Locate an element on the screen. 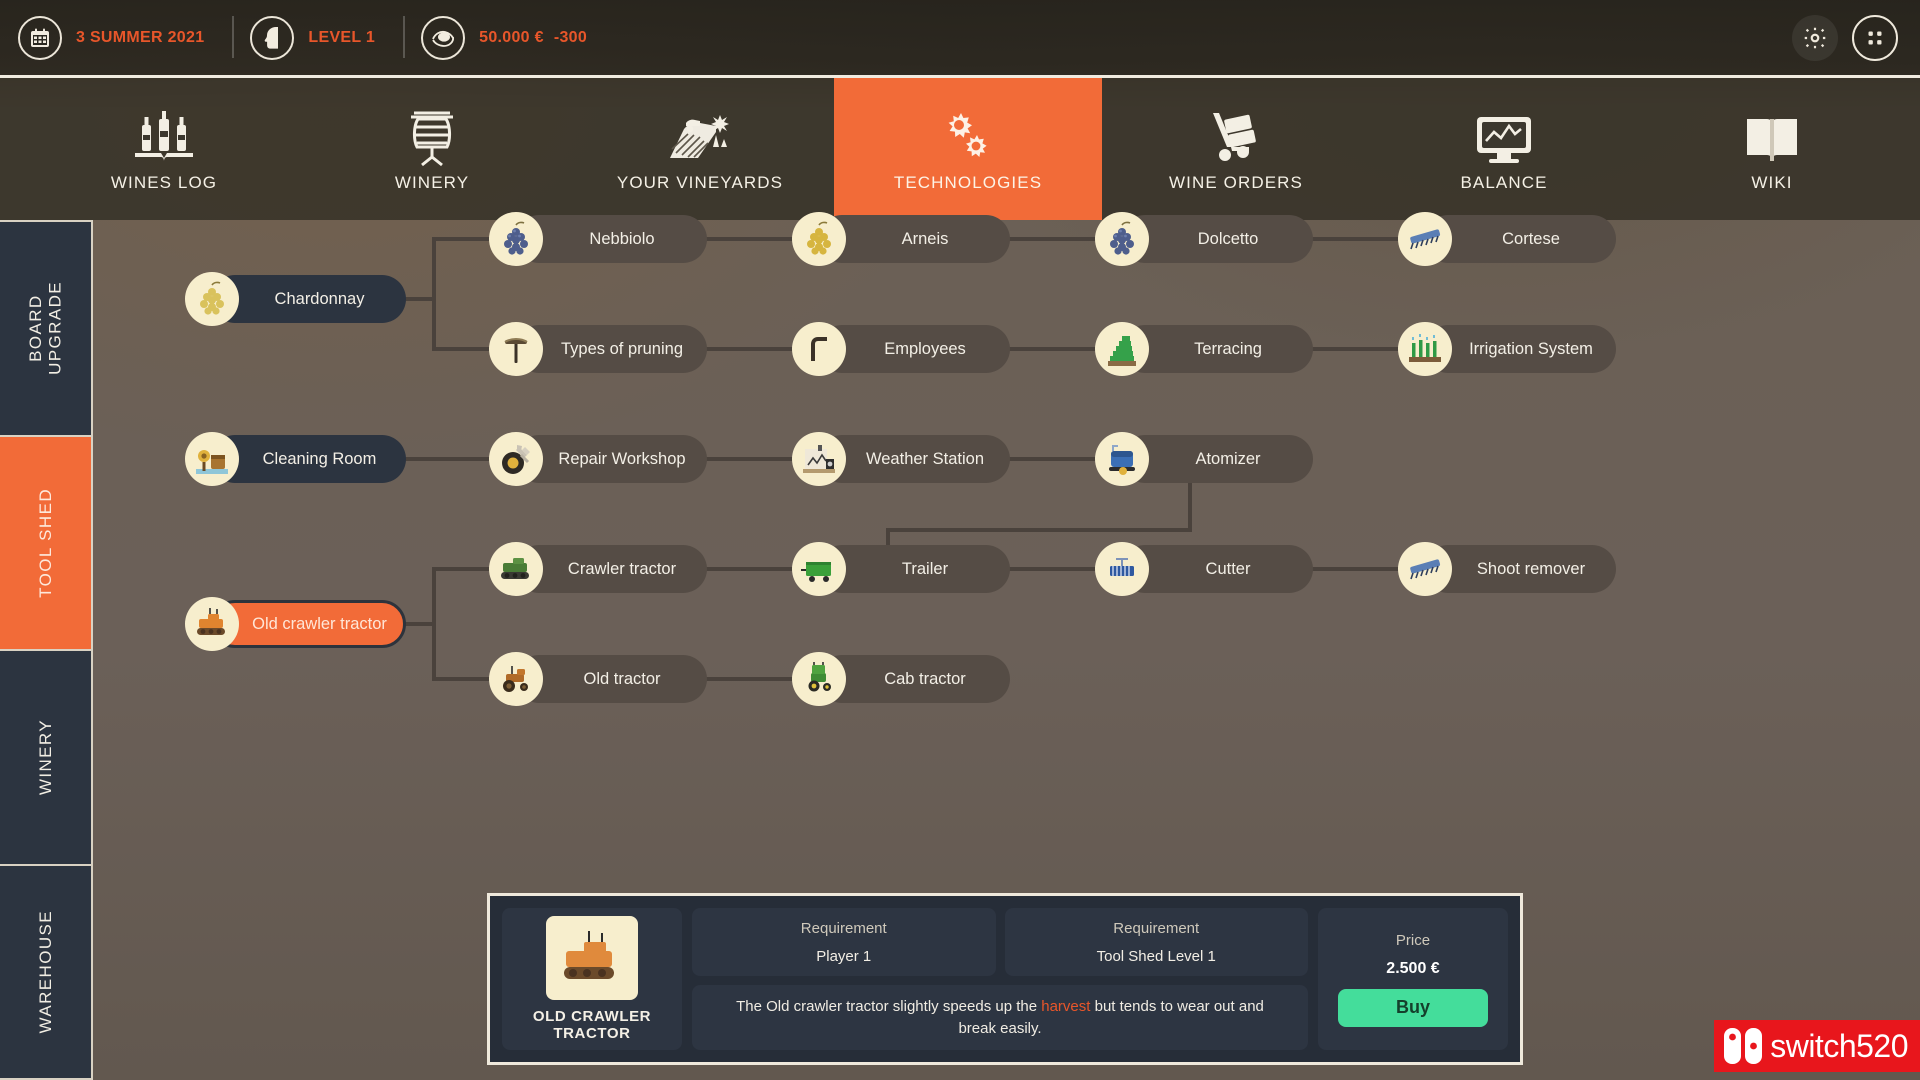  tech-node-trailer: Trailer is located at coordinates (901, 569).